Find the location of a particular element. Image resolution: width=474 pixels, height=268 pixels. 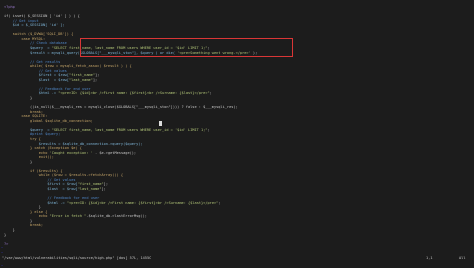

text-cursor is located at coordinates (160, 123).